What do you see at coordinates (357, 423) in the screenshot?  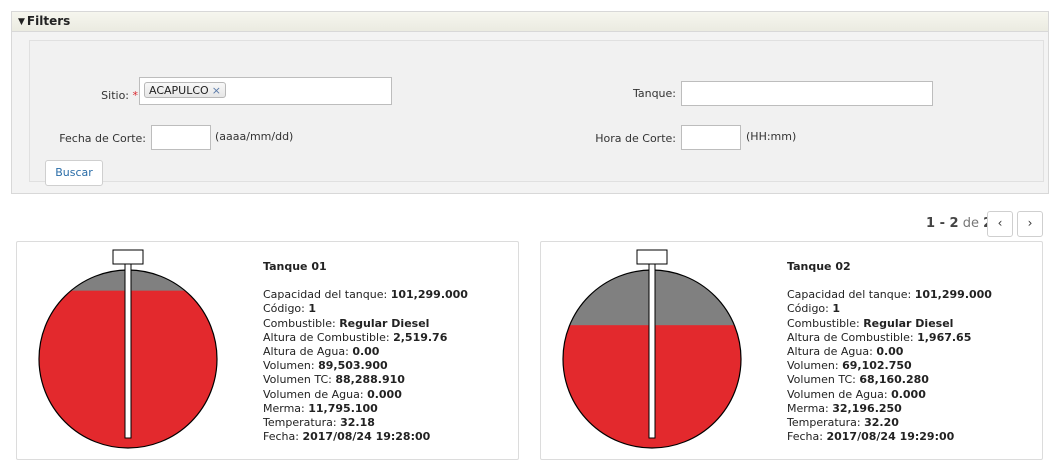 I see `tank-info-value: 32.18` at bounding box center [357, 423].